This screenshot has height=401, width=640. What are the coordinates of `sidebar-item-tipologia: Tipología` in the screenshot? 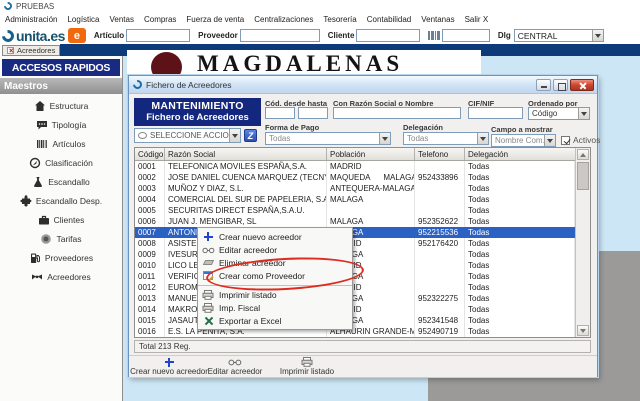 It's located at (61, 125).